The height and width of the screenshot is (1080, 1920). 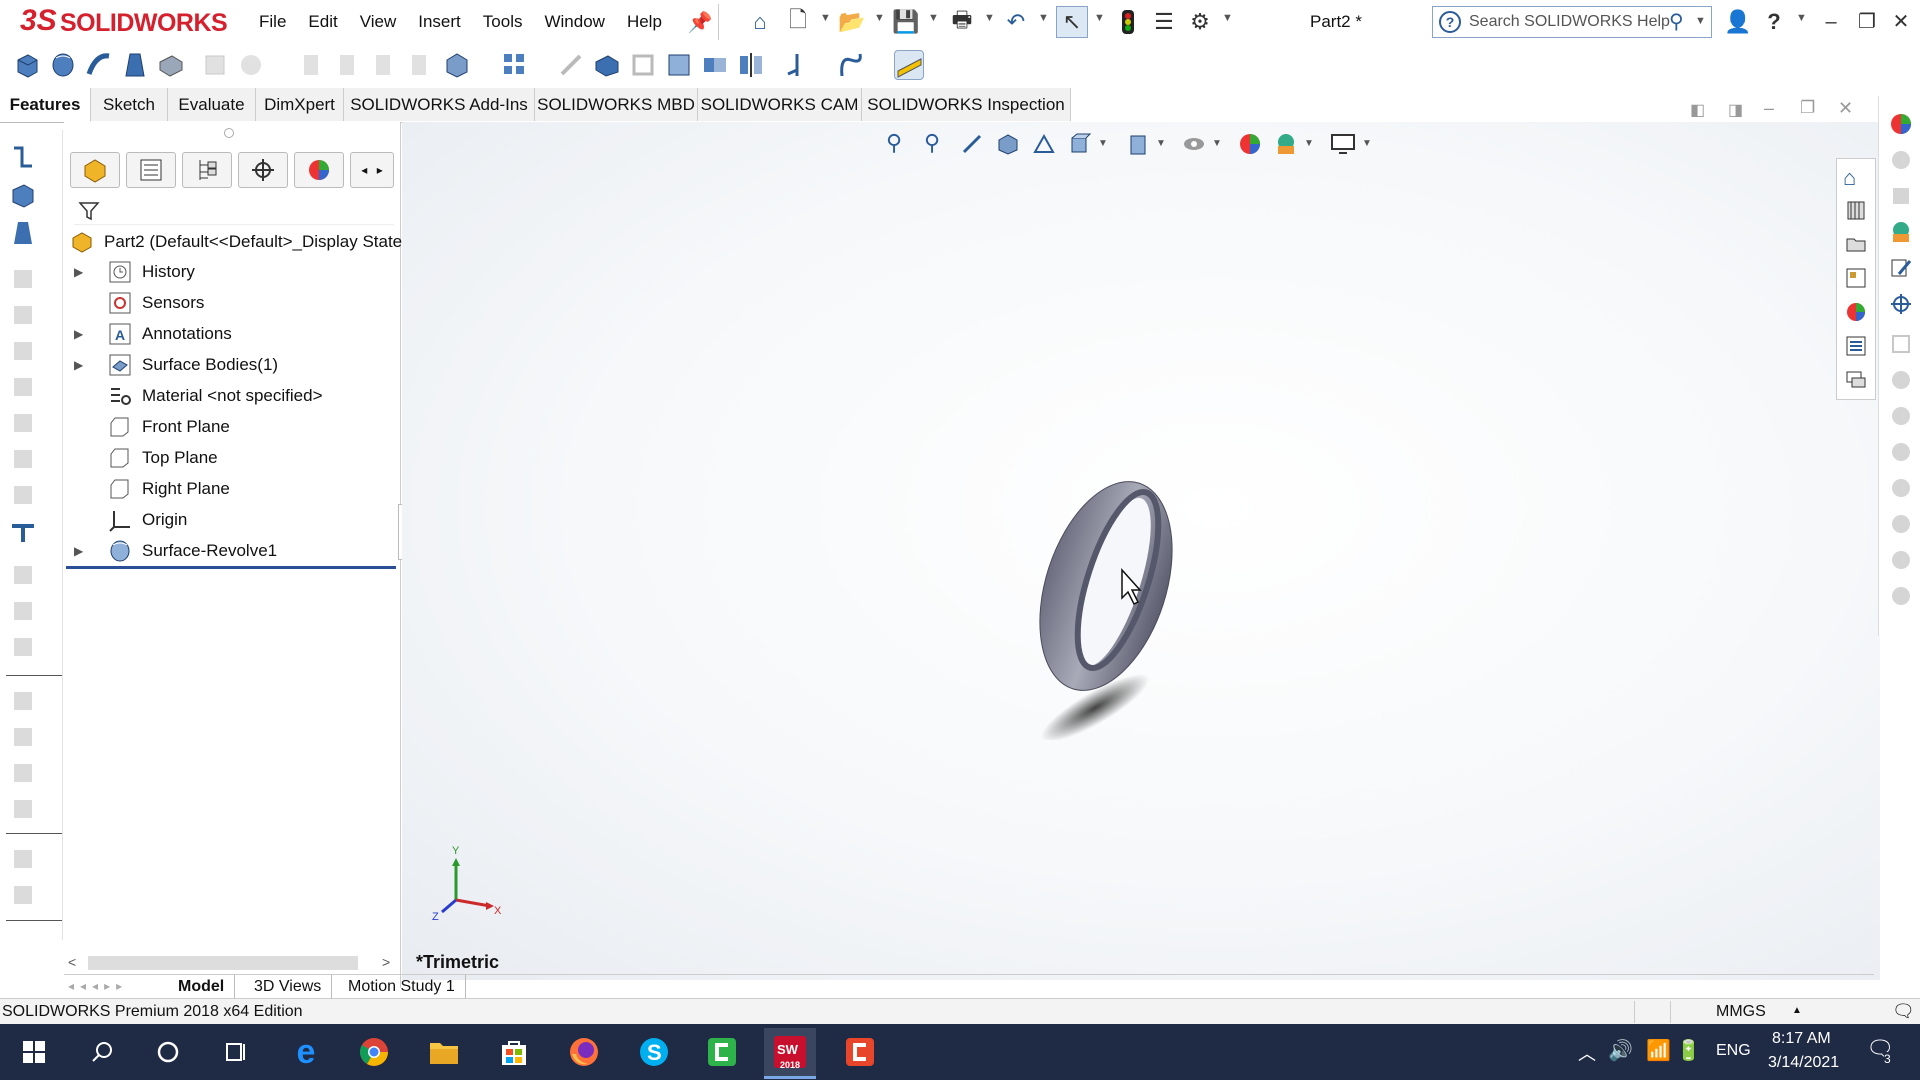 I want to click on rebuild-traffic-light-icon, so click(x=1128, y=22).